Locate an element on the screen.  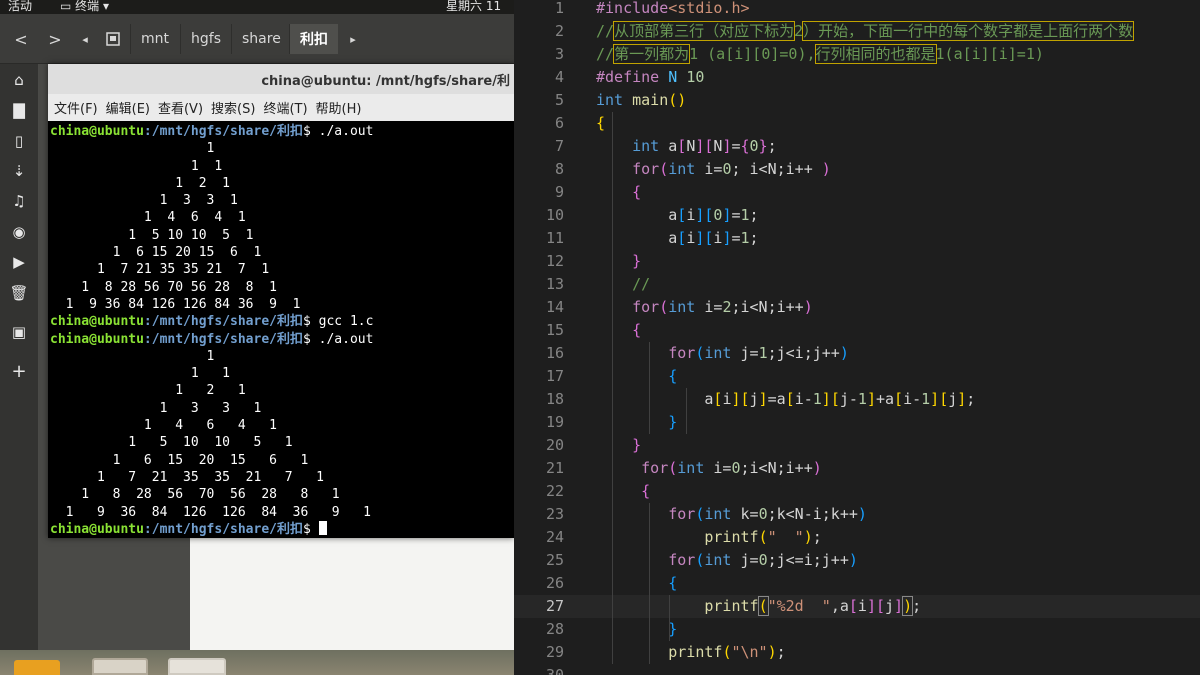
add-icon: + is located at coordinates (19, 372).